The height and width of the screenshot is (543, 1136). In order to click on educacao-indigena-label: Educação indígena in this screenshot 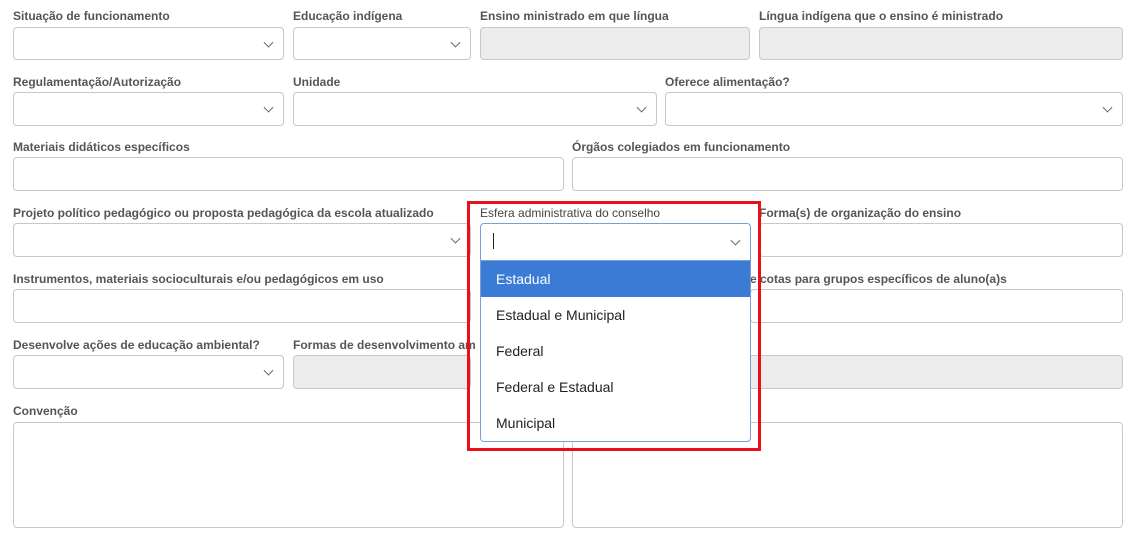, I will do `click(348, 16)`.